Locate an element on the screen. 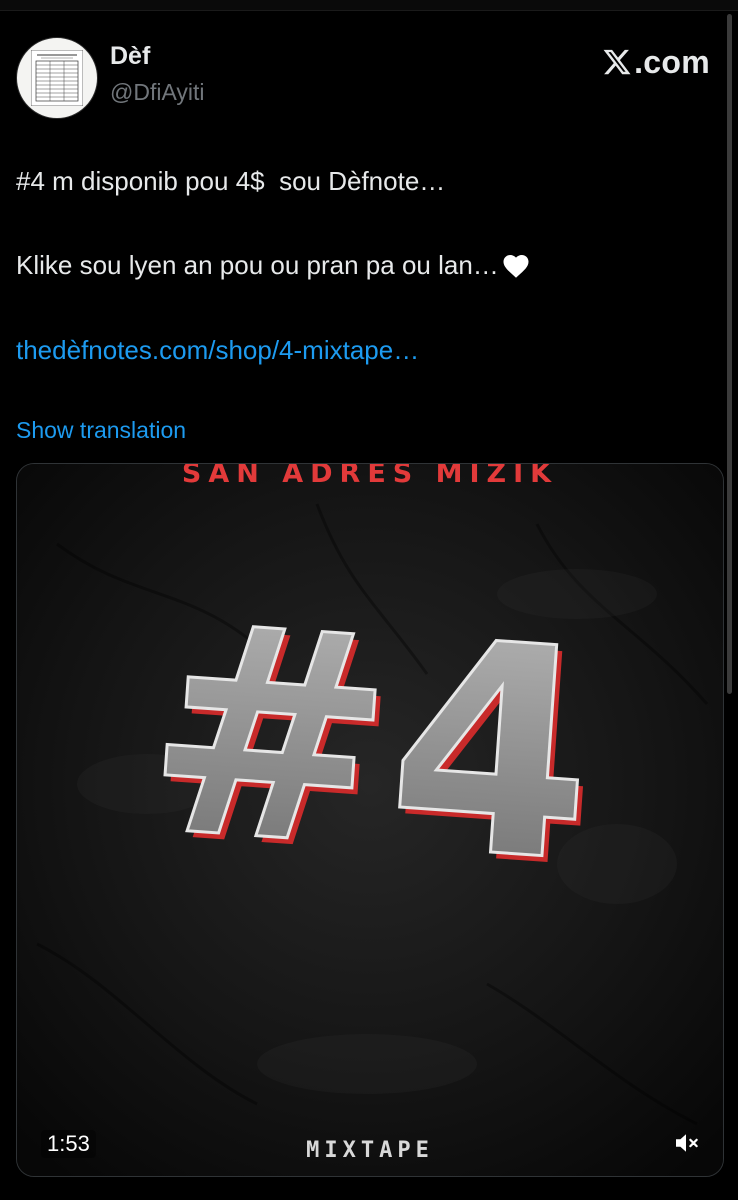 Image resolution: width=738 pixels, height=1200 pixels. x-logo-icon is located at coordinates (617, 62).